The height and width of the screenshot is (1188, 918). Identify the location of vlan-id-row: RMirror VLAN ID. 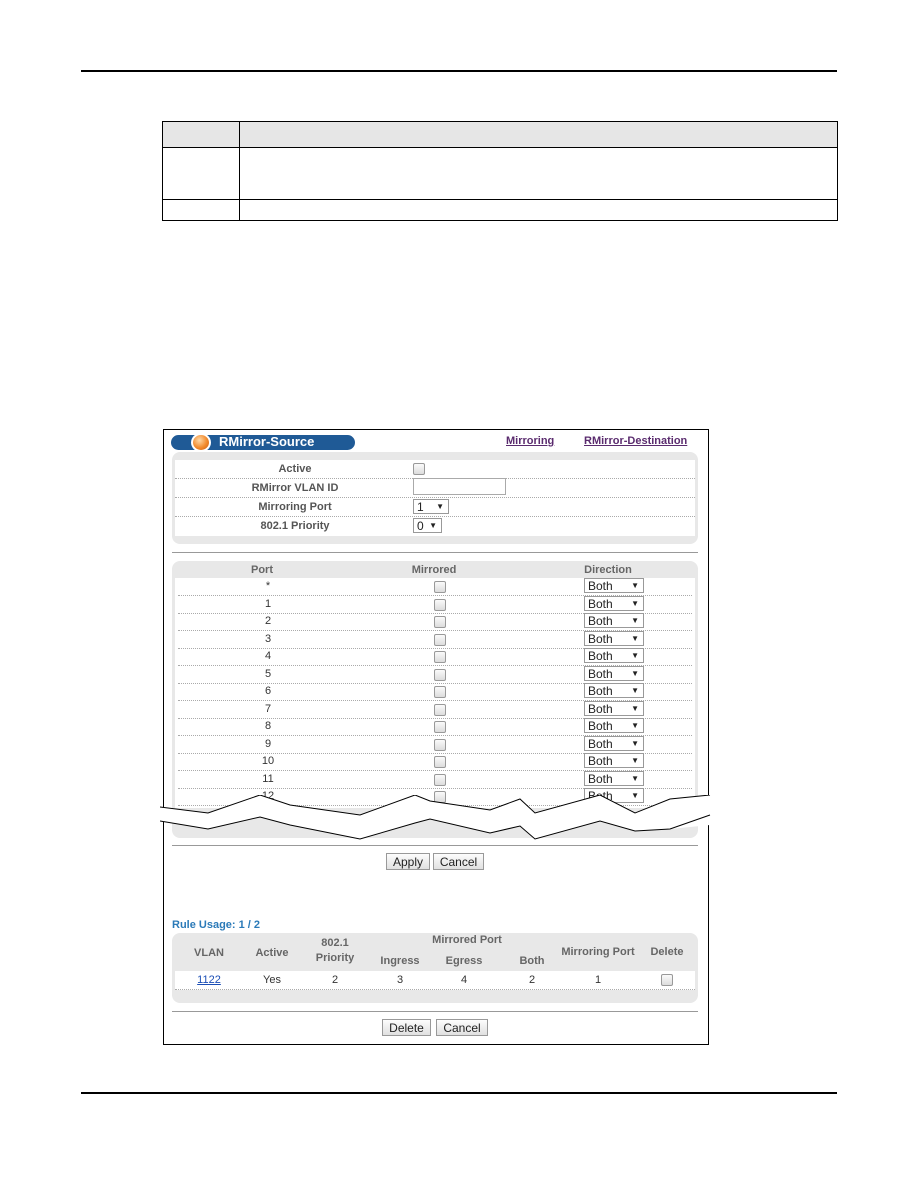
(435, 488).